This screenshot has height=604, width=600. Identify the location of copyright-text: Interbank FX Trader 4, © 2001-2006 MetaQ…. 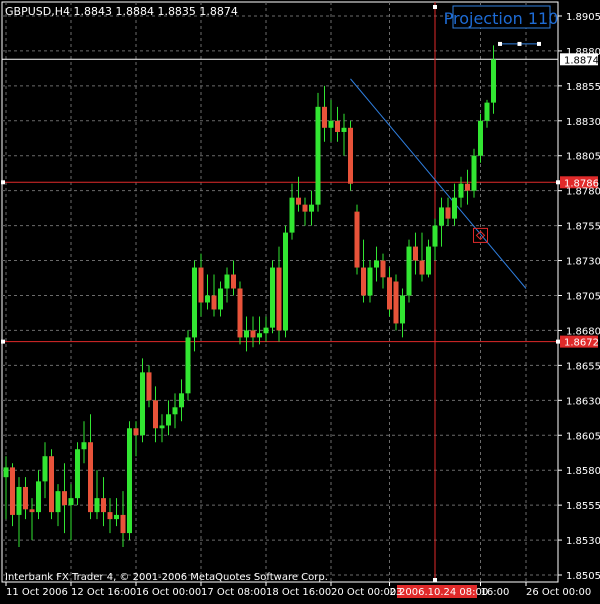
(166, 577).